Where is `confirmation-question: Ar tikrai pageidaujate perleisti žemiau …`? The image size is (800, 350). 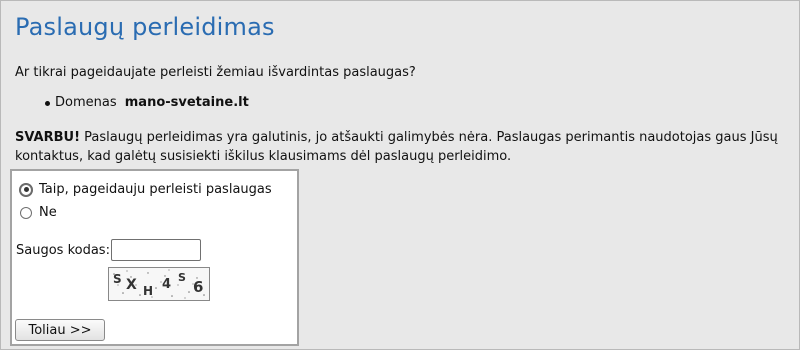
confirmation-question: Ar tikrai pageidaujate perleisti žemiau … is located at coordinates (215, 72).